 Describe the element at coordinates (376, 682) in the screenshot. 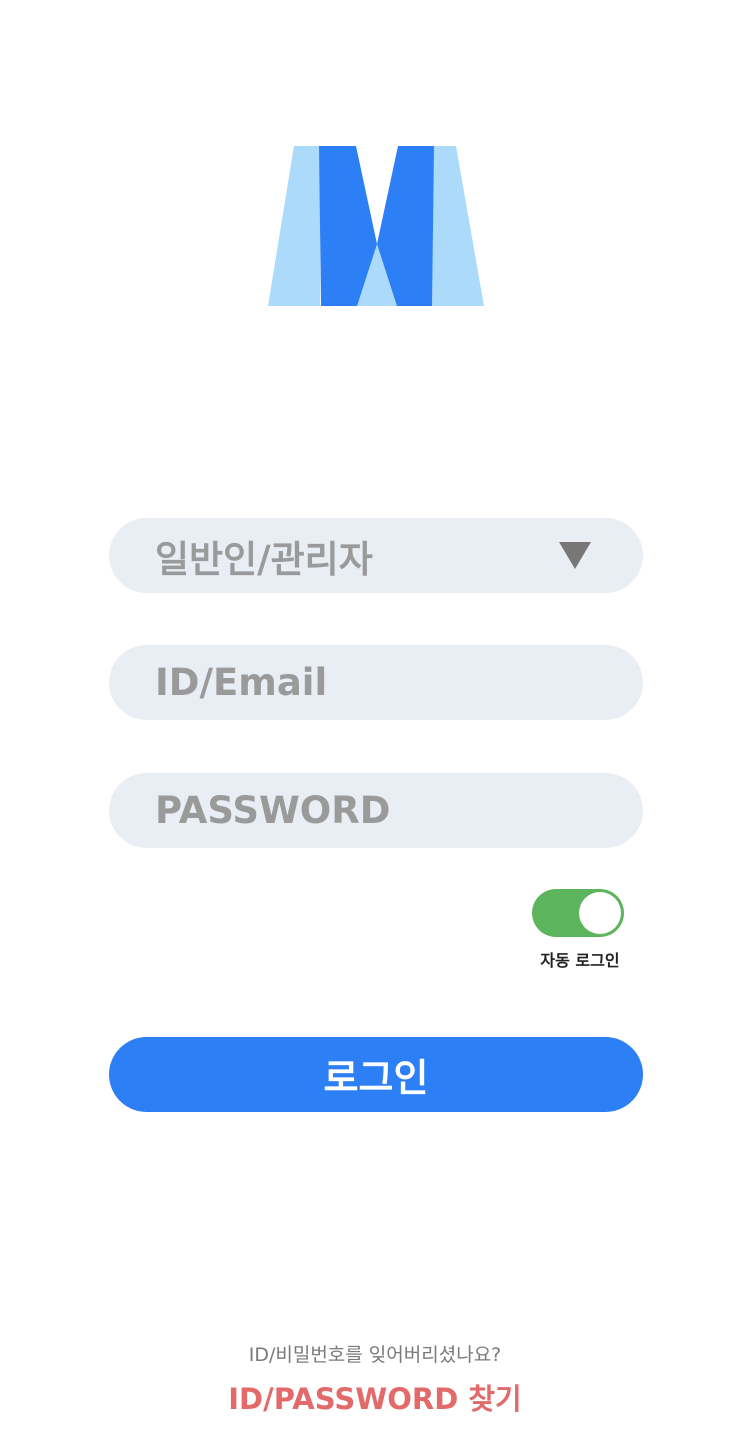

I see `id-email-input: ID/Email` at that location.